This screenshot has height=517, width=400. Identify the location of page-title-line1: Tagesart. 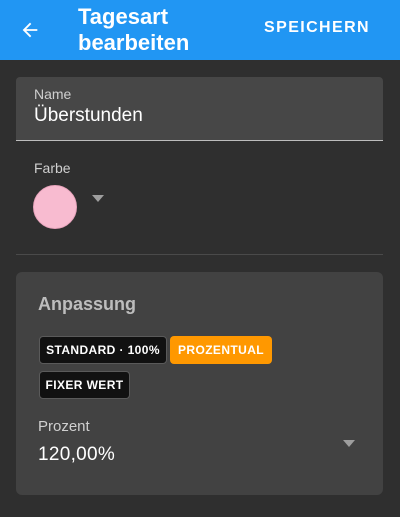
(123, 16).